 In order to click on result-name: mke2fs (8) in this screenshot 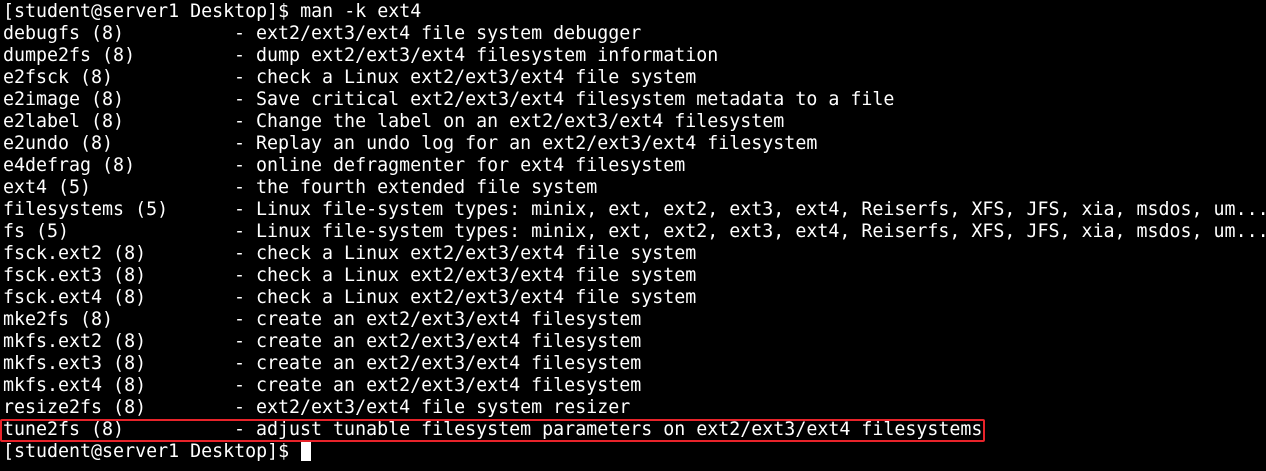, I will do `click(58, 319)`.